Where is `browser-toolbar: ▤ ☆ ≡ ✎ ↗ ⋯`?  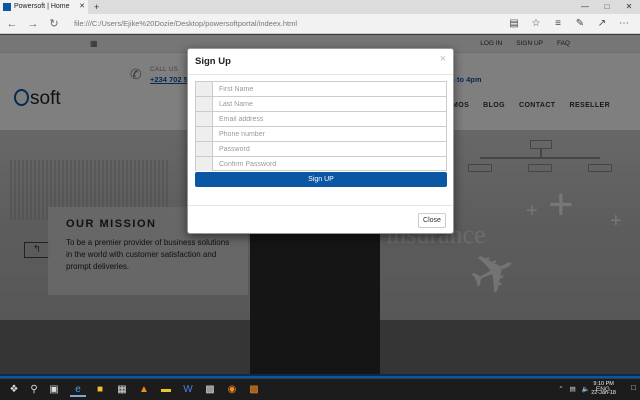 browser-toolbar: ▤ ☆ ≡ ✎ ↗ ⋯ is located at coordinates (569, 24).